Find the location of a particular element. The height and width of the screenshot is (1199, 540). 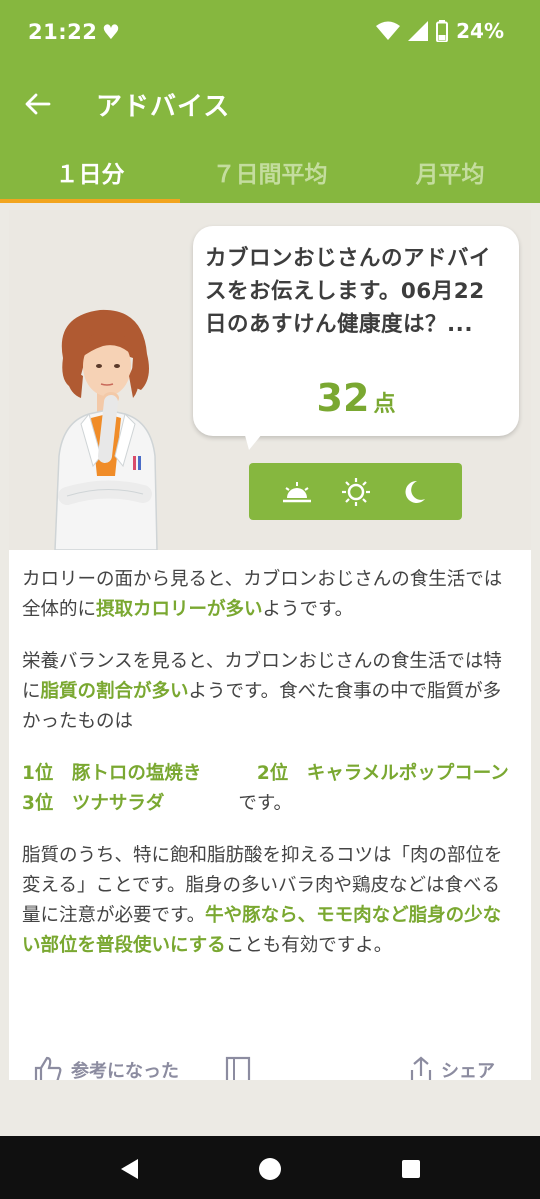

square-recents-icon is located at coordinates (411, 1169).